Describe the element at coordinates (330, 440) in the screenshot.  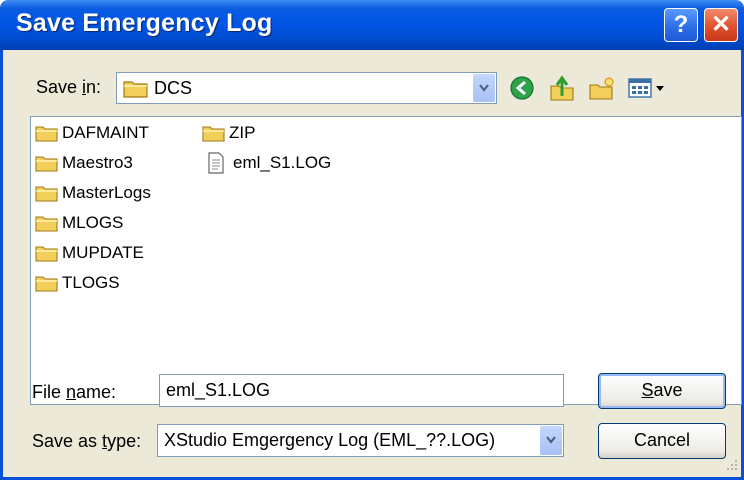
I see `save-as-type-value: XStudio Emgergency Log (EML_??.LOG)` at that location.